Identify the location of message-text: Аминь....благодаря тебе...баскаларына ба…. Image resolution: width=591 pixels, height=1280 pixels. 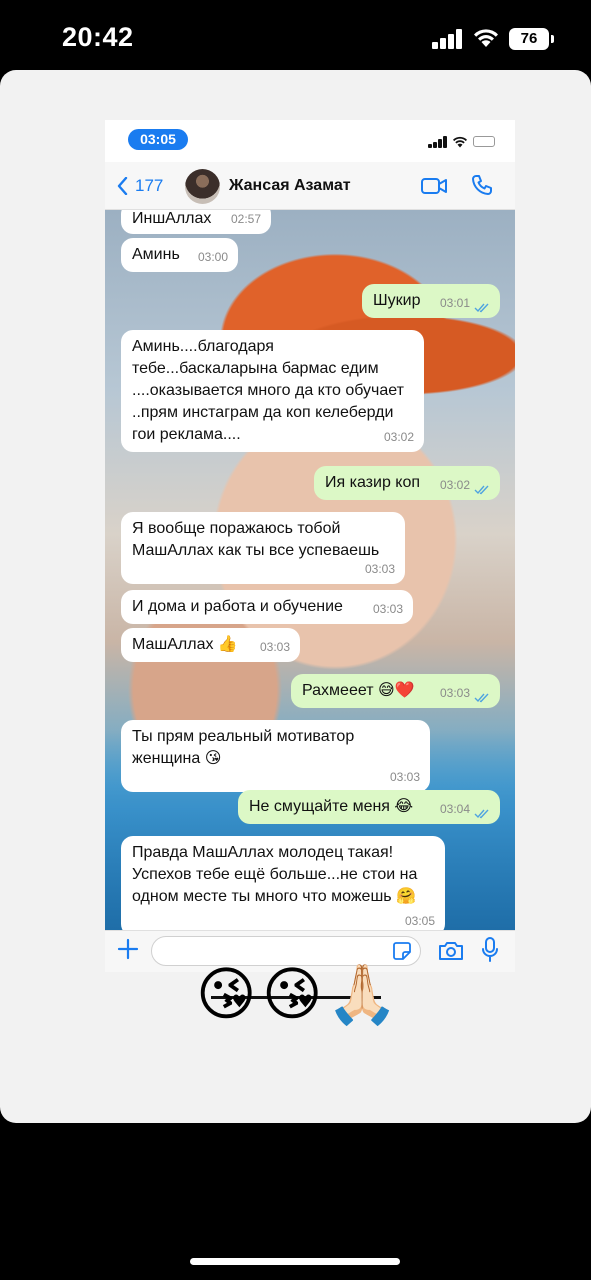
(268, 390).